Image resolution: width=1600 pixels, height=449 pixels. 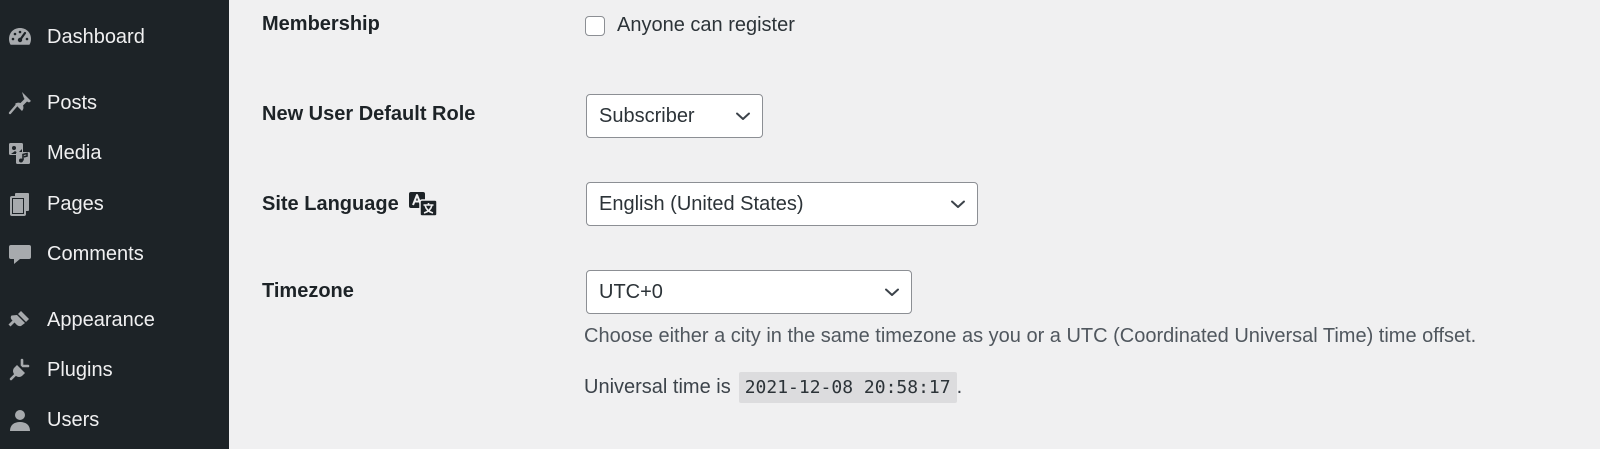 I want to click on default-role-select: Subscriber, so click(x=674, y=116).